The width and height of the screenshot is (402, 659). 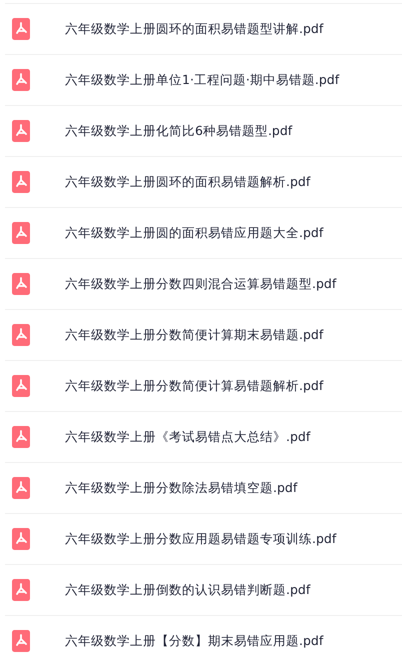 I want to click on file-item: 六年级数学上册圆环的面积易错题解析.pdf, so click(x=203, y=182).